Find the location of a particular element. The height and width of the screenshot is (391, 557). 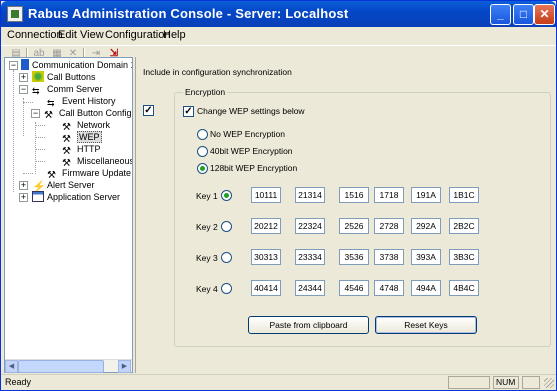

num-lock-indicator: NUM is located at coordinates (506, 382).